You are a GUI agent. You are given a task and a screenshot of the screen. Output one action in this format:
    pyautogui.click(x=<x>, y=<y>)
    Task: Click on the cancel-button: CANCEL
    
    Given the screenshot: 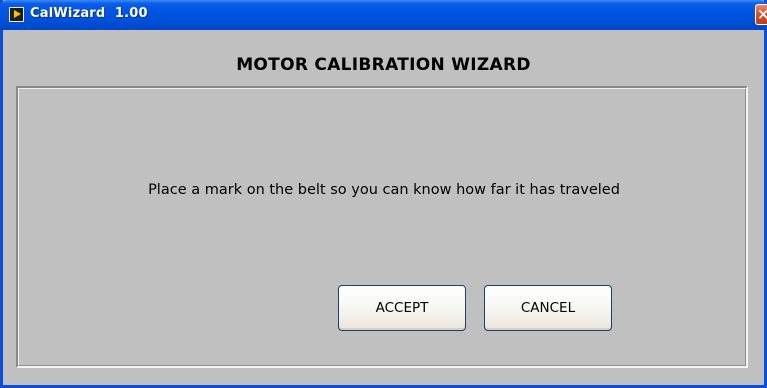 What is the action you would take?
    pyautogui.click(x=548, y=308)
    